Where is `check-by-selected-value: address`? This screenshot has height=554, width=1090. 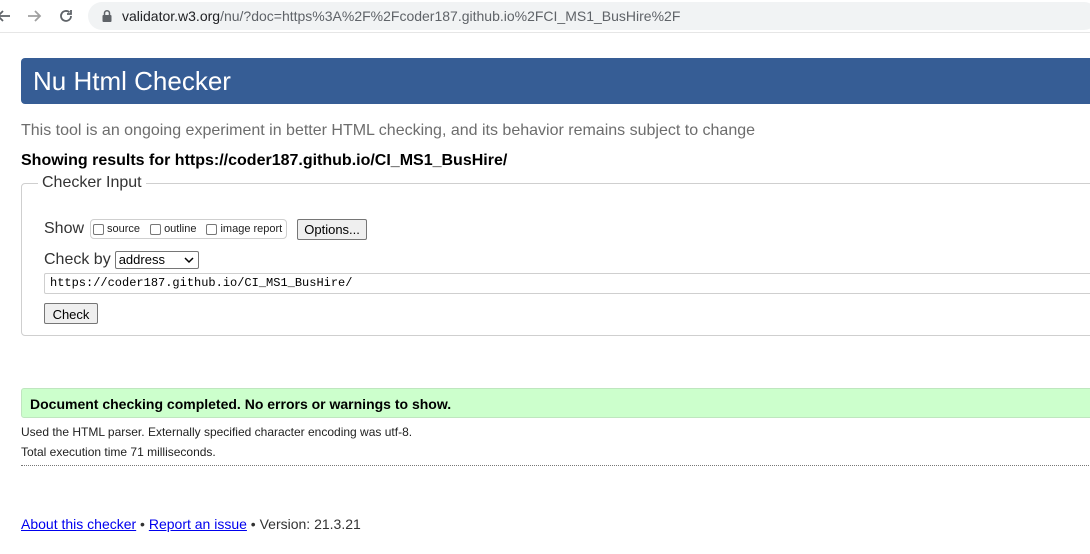
check-by-selected-value: address is located at coordinates (141, 259).